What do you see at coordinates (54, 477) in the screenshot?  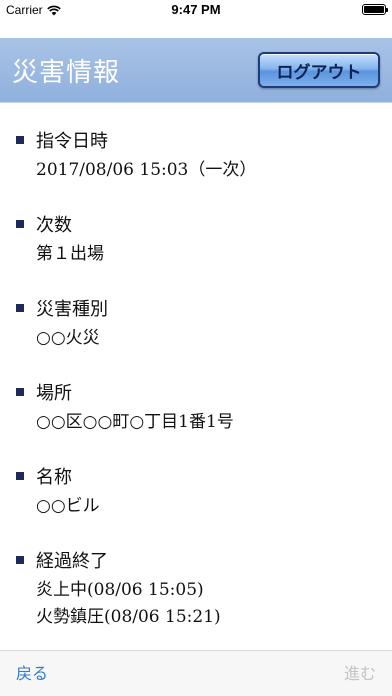 I see `section-label: 名称` at bounding box center [54, 477].